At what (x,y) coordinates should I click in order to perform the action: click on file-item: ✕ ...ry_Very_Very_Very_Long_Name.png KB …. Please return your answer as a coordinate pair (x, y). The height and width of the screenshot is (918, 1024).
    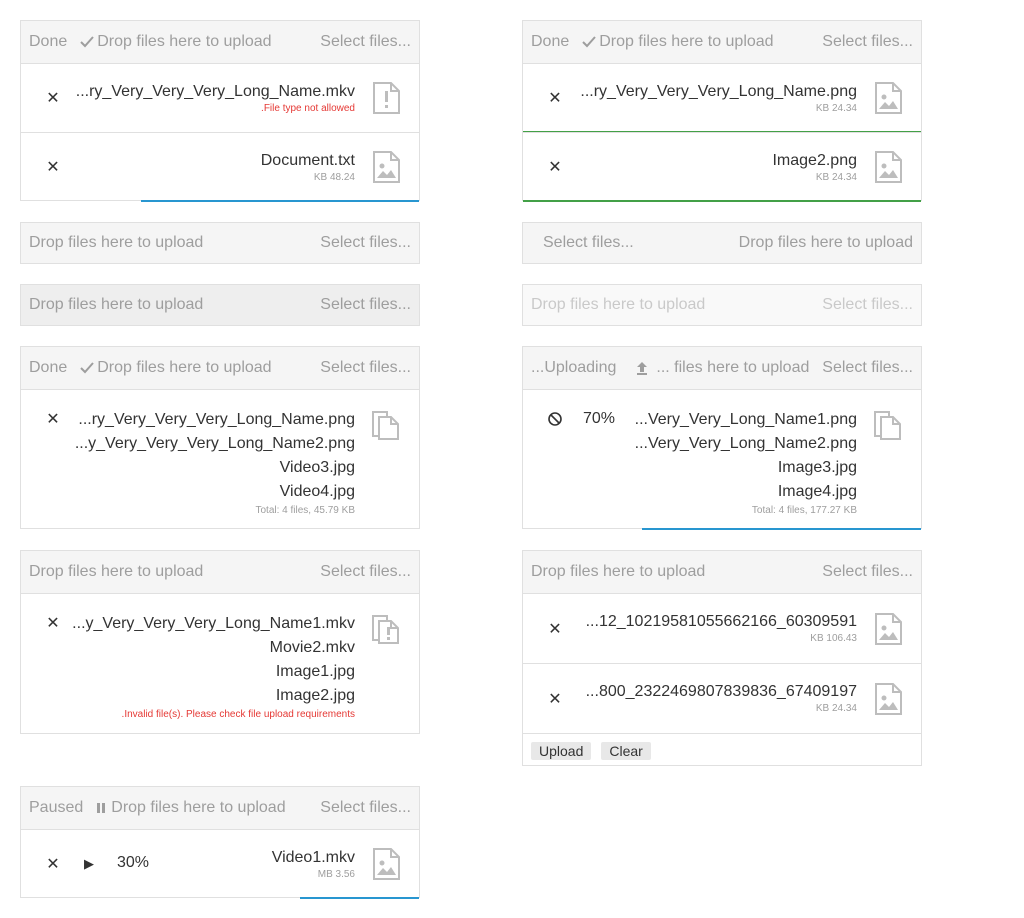
    Looking at the image, I should click on (722, 98).